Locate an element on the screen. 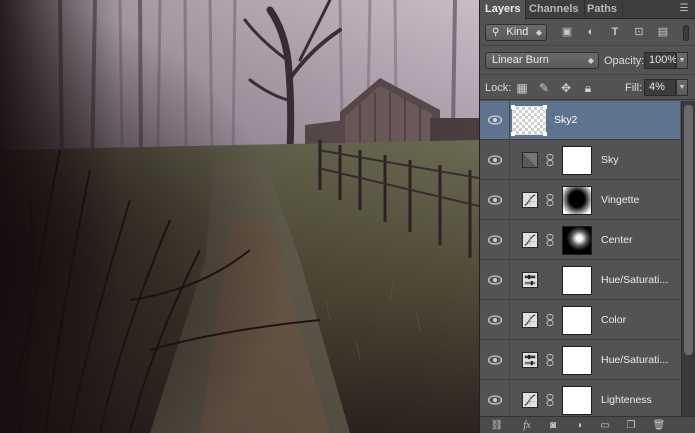 This screenshot has height=433, width=695. layer-name: Sky2 is located at coordinates (593, 120).